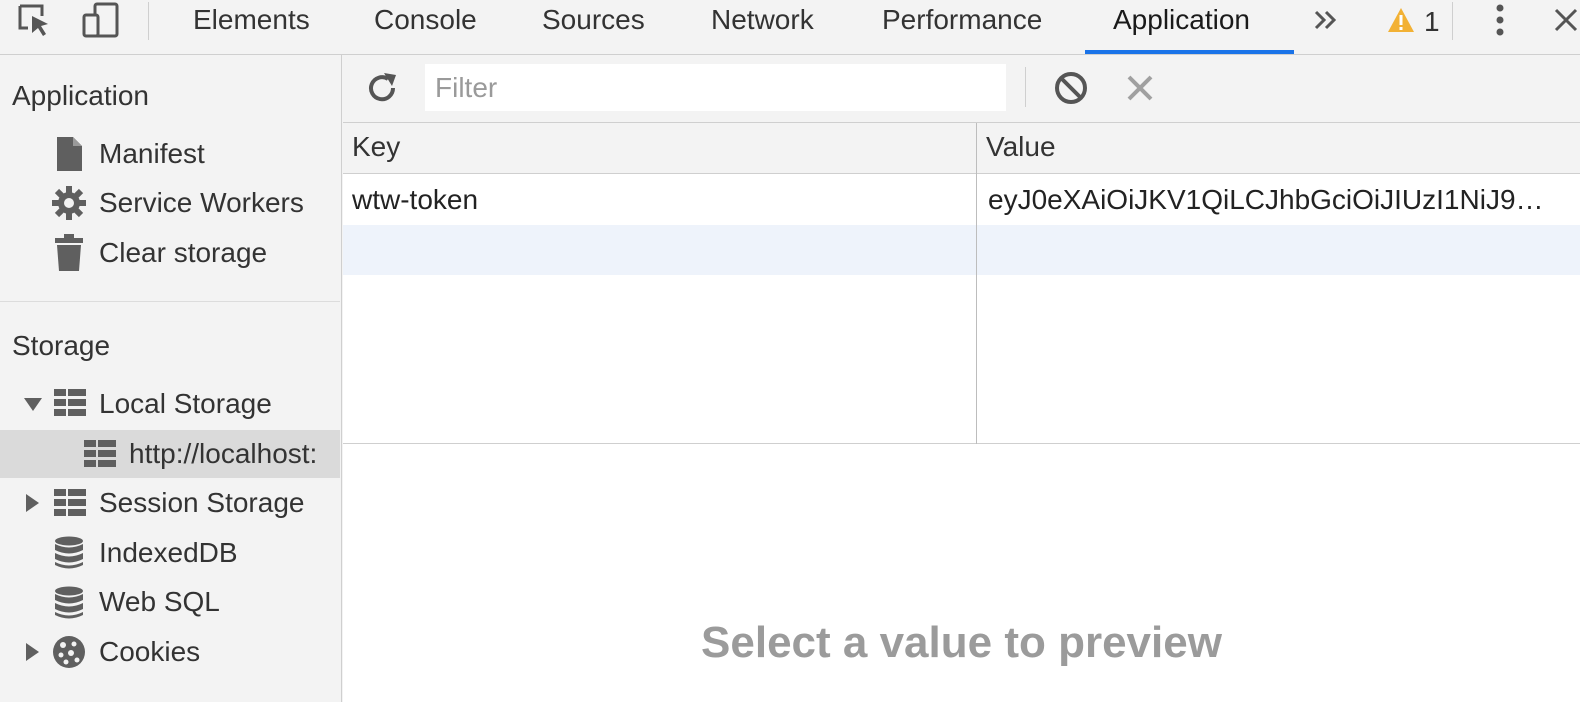 The image size is (1580, 702). I want to click on warning-count: 1, so click(1432, 29).